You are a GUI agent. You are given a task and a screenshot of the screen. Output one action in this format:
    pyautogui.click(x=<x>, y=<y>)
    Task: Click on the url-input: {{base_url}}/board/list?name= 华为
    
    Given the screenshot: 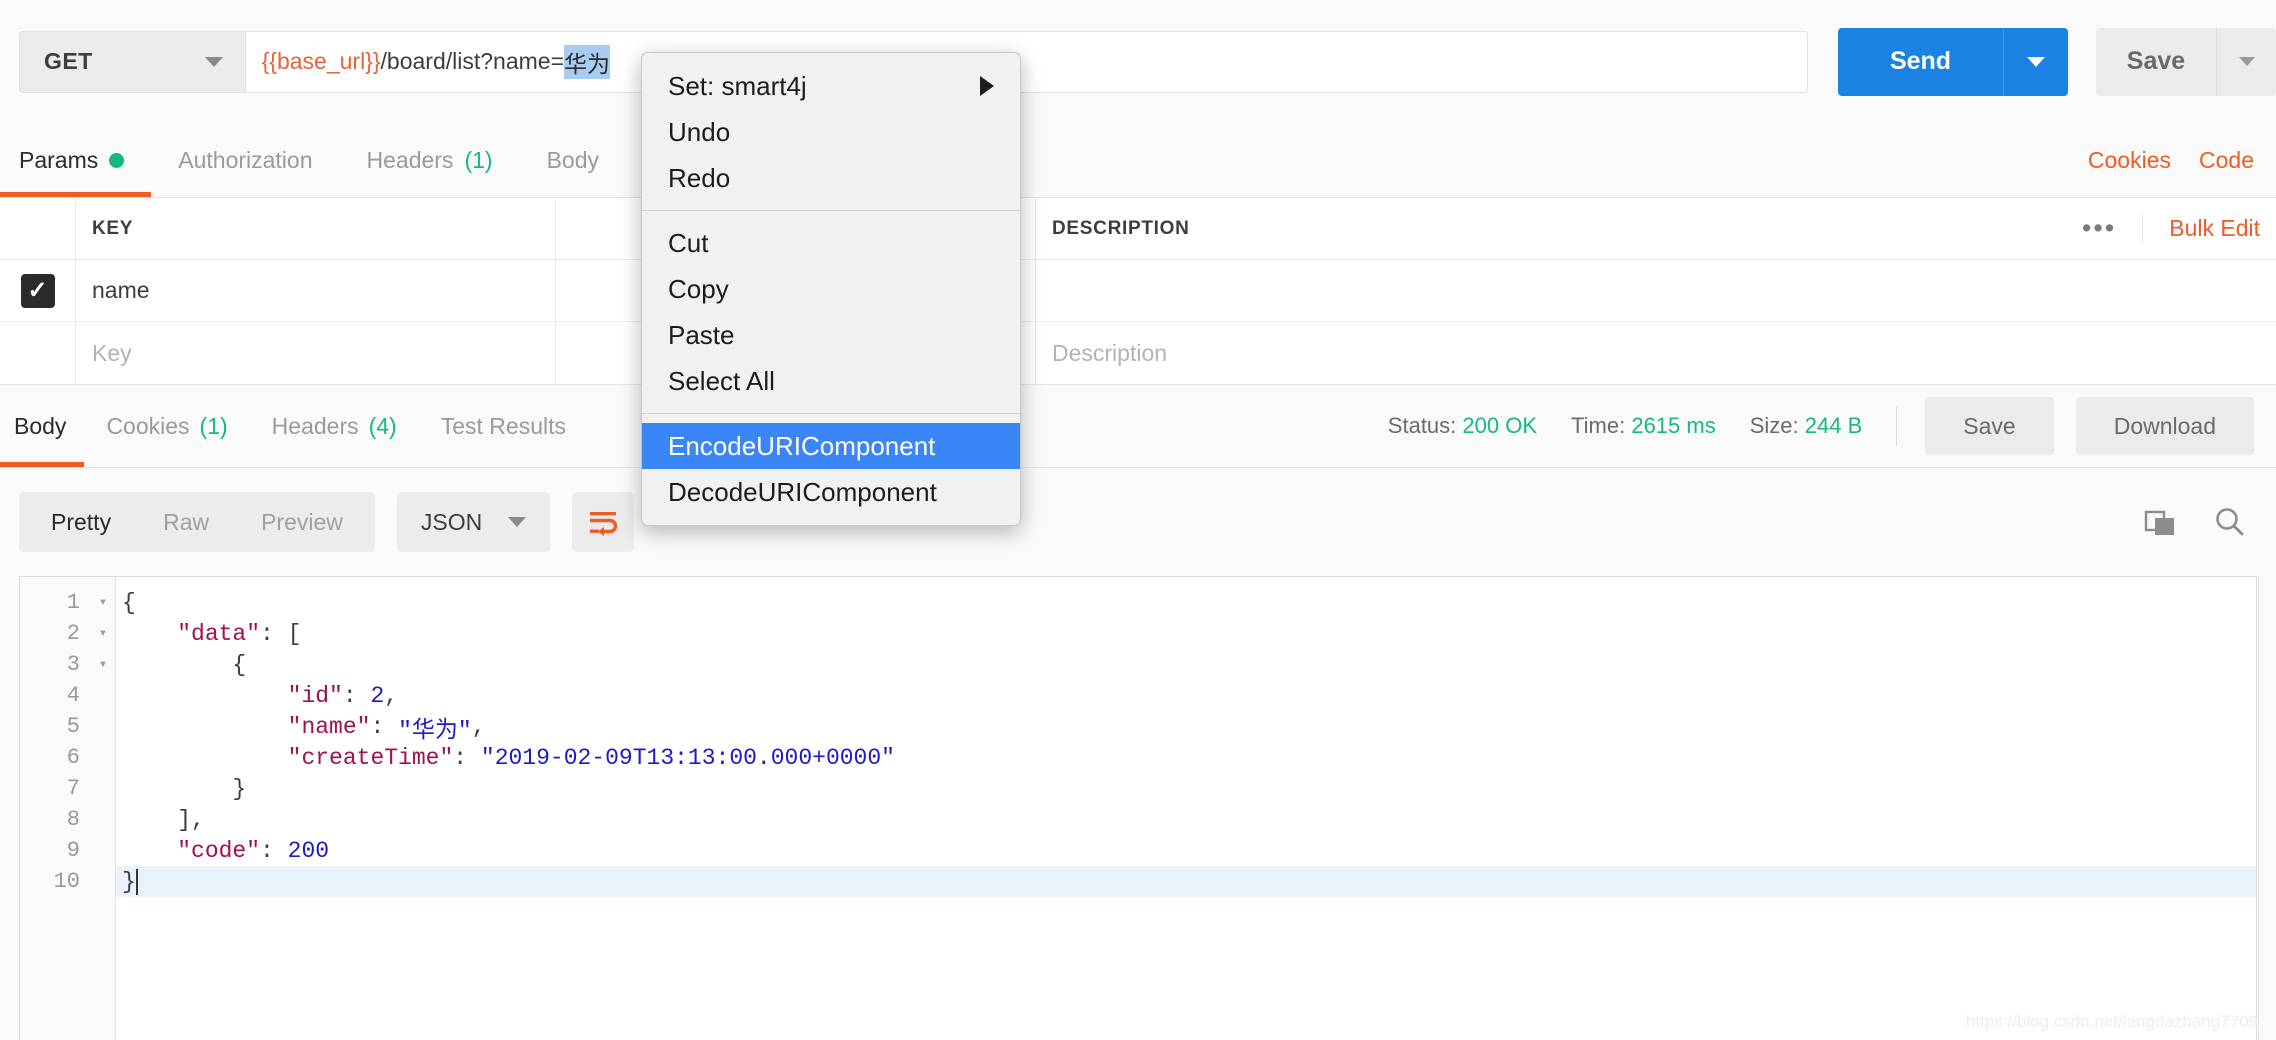 What is the action you would take?
    pyautogui.click(x=1026, y=61)
    